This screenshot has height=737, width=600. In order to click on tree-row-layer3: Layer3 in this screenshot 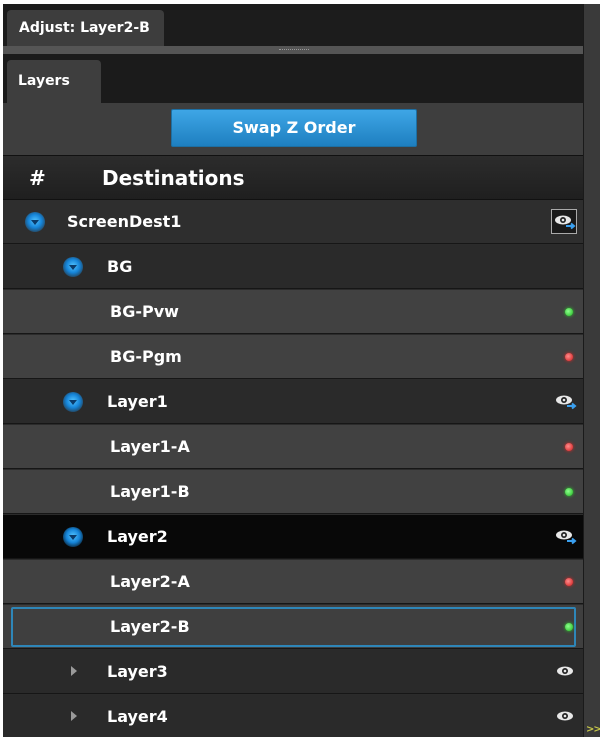, I will do `click(293, 672)`.